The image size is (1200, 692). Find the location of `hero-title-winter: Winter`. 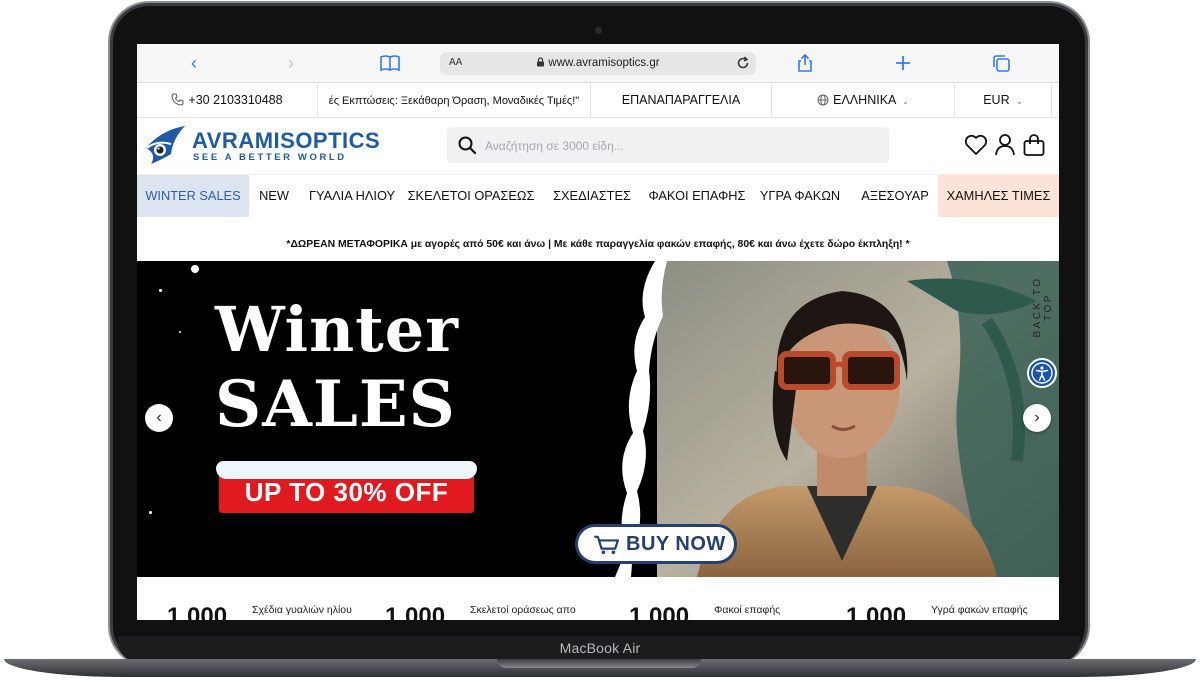

hero-title-winter: Winter is located at coordinates (337, 329).